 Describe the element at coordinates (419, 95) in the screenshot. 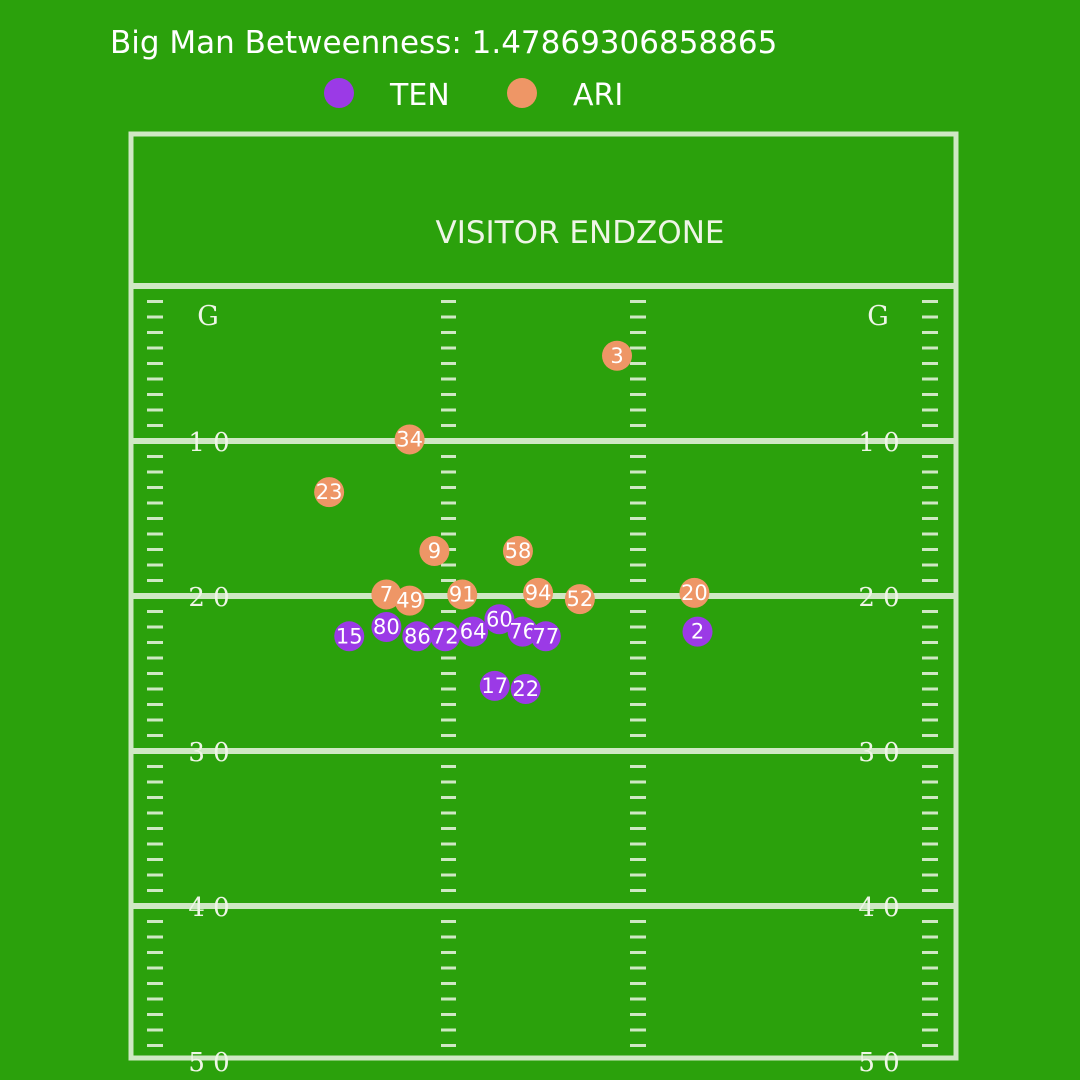

I see `legend-label-ten: TEN` at that location.